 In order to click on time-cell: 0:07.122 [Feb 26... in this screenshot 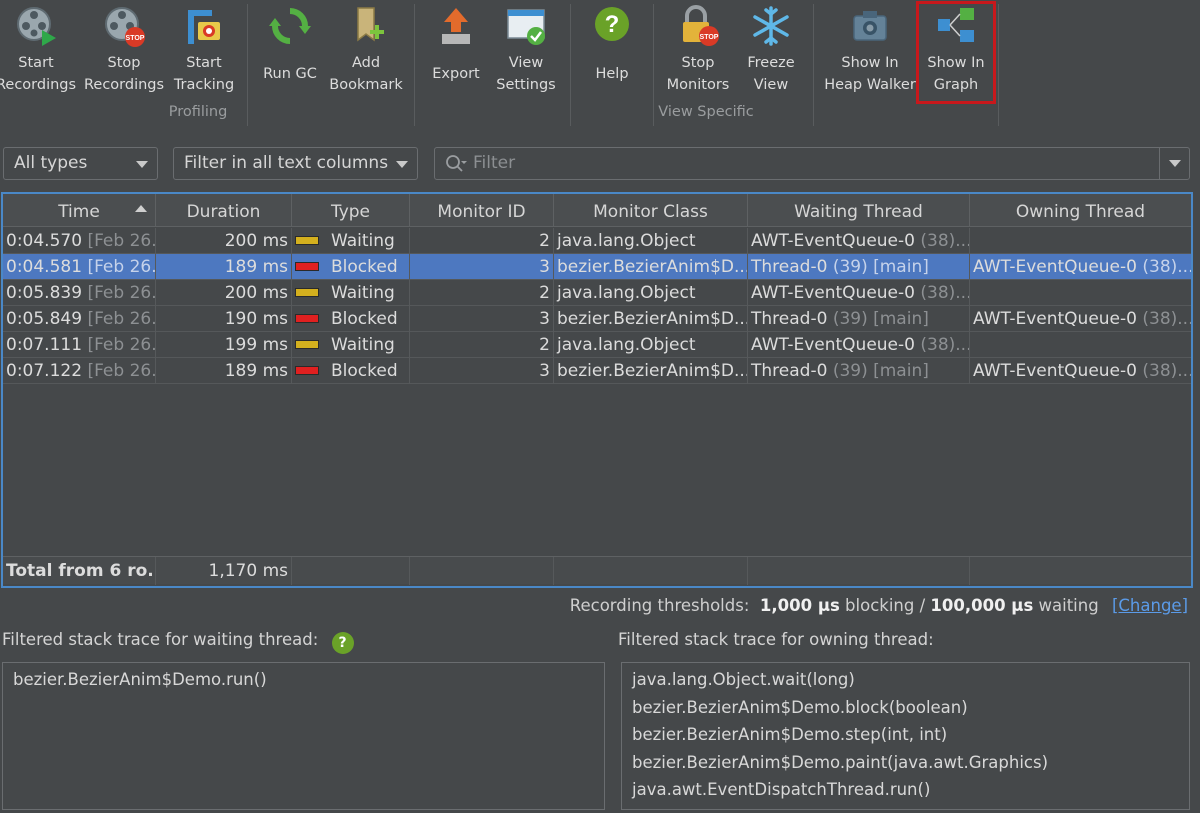, I will do `click(79, 371)`.